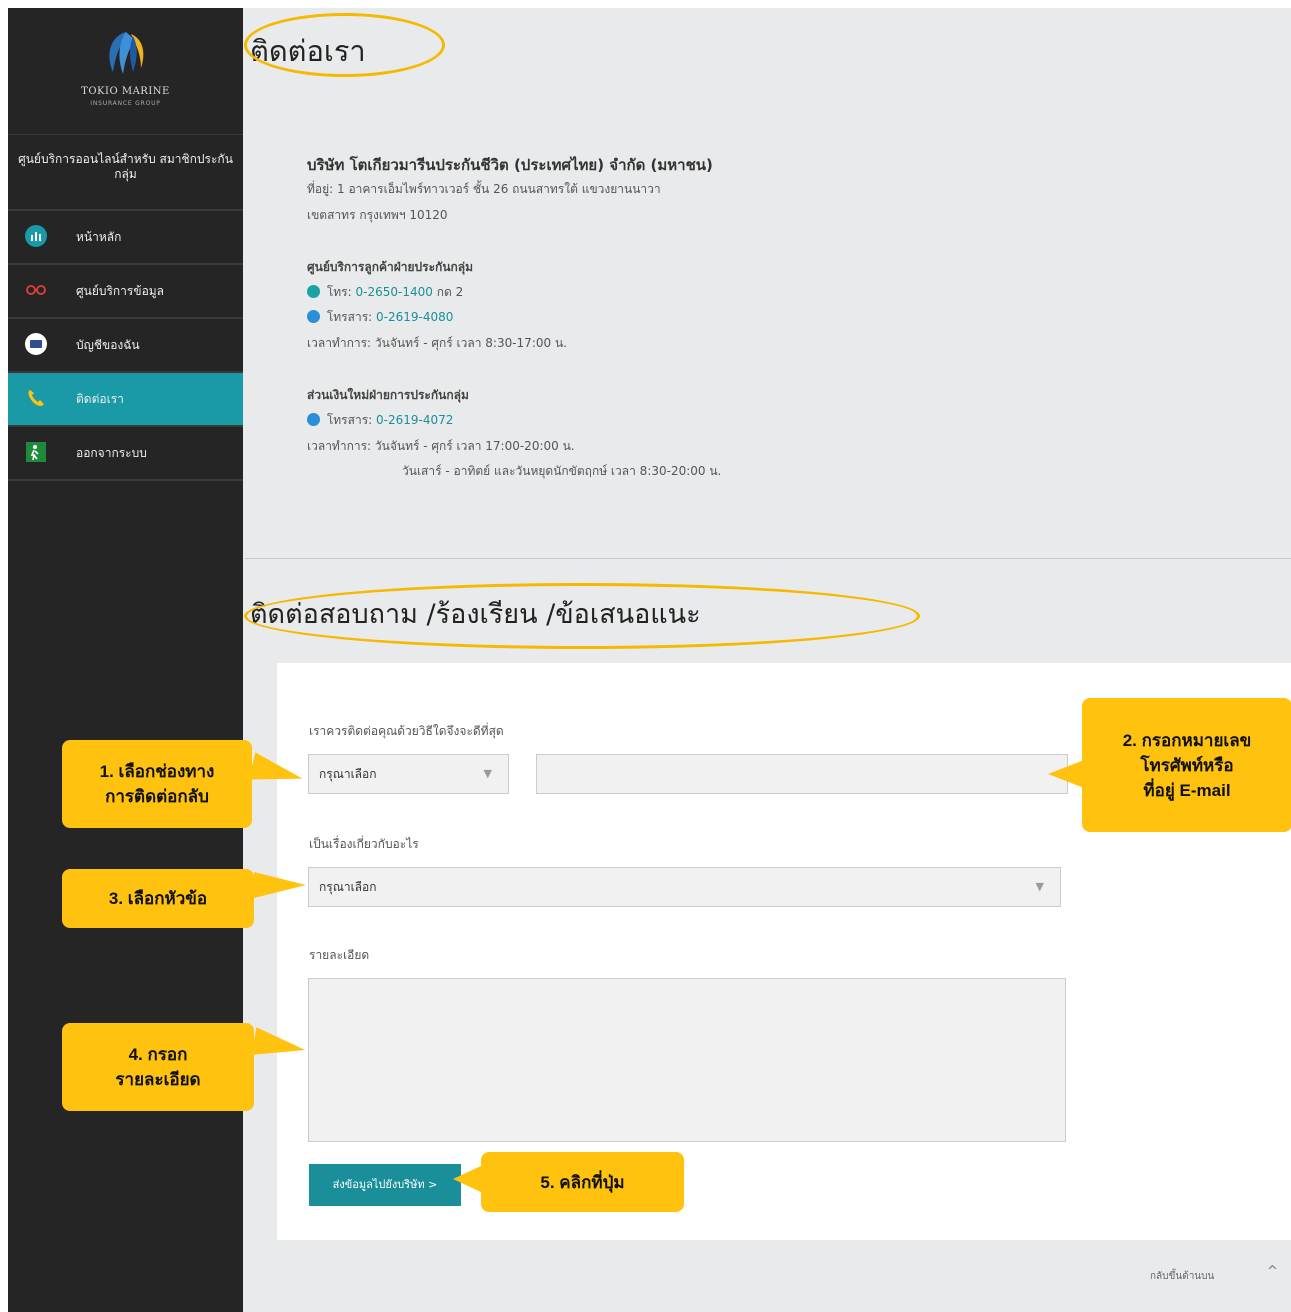 This screenshot has width=1291, height=1312. I want to click on sidebar-item-label: ออกจากระบบ, so click(111, 453).